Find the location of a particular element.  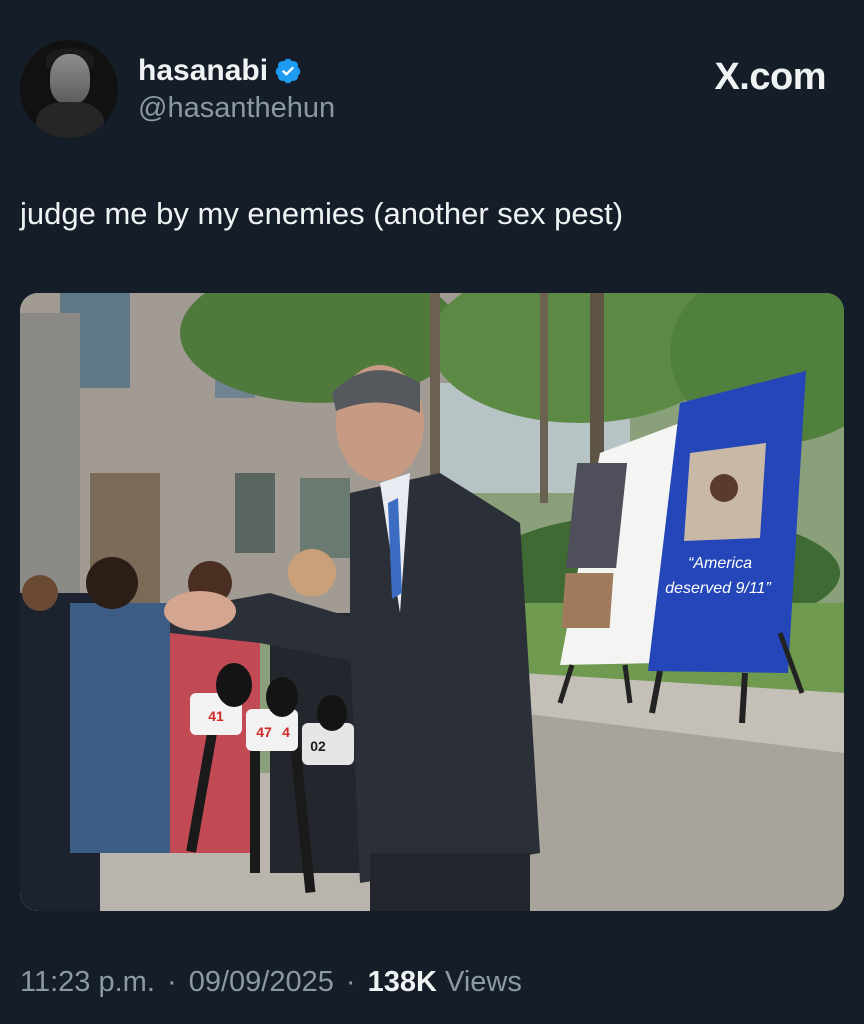

stone-pillar is located at coordinates (50, 463).